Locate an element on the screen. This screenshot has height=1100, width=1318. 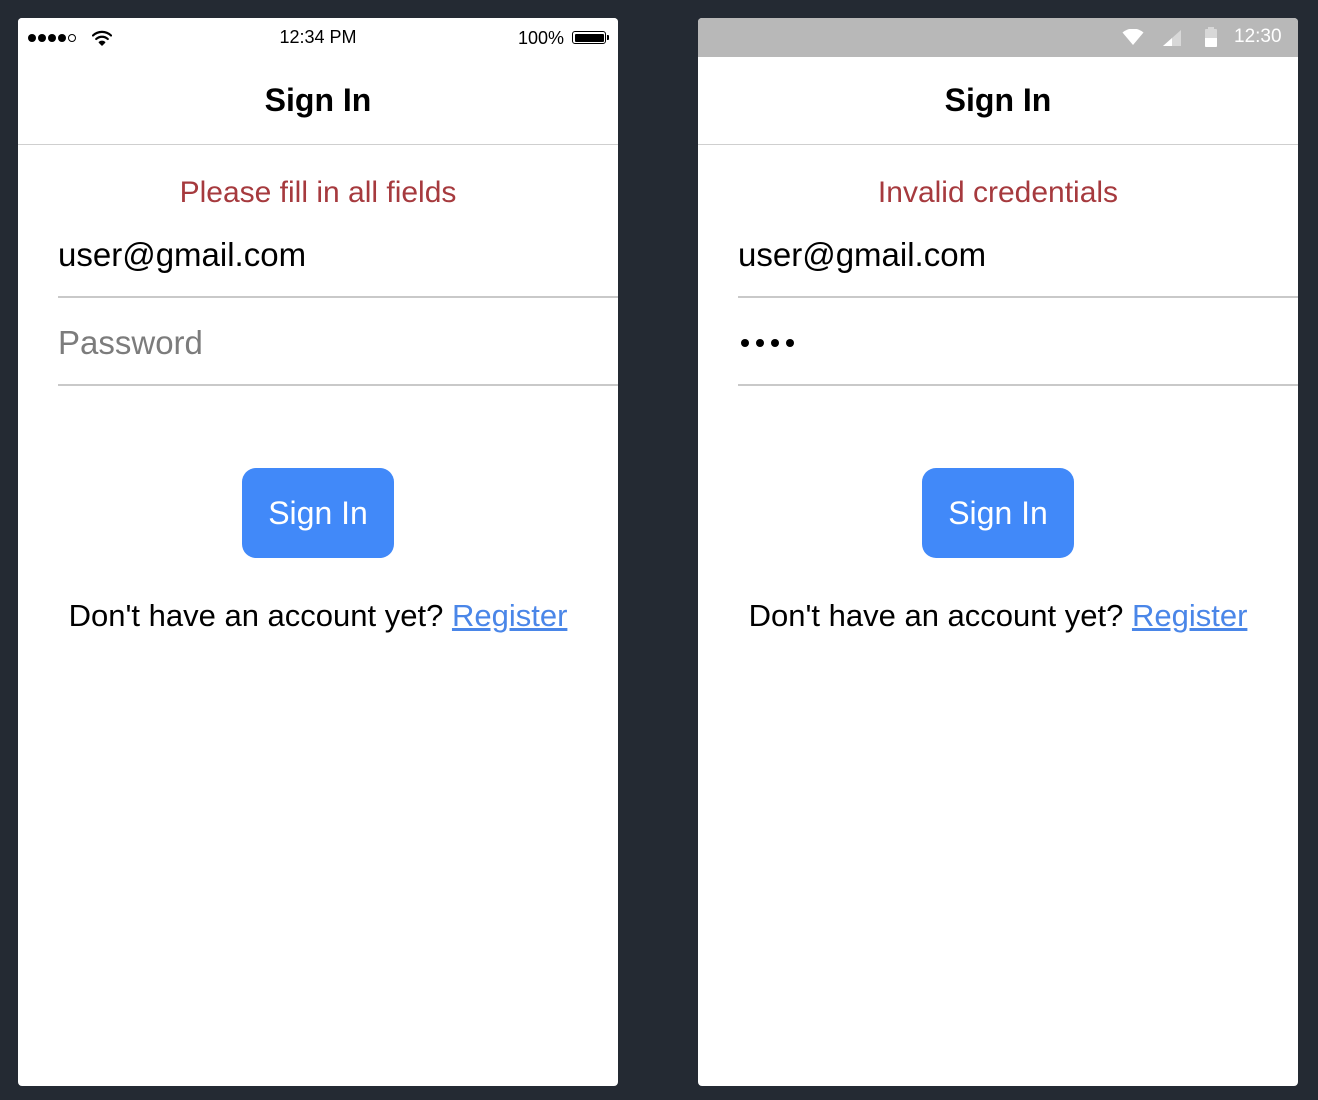
password-field: Password is located at coordinates (338, 355).